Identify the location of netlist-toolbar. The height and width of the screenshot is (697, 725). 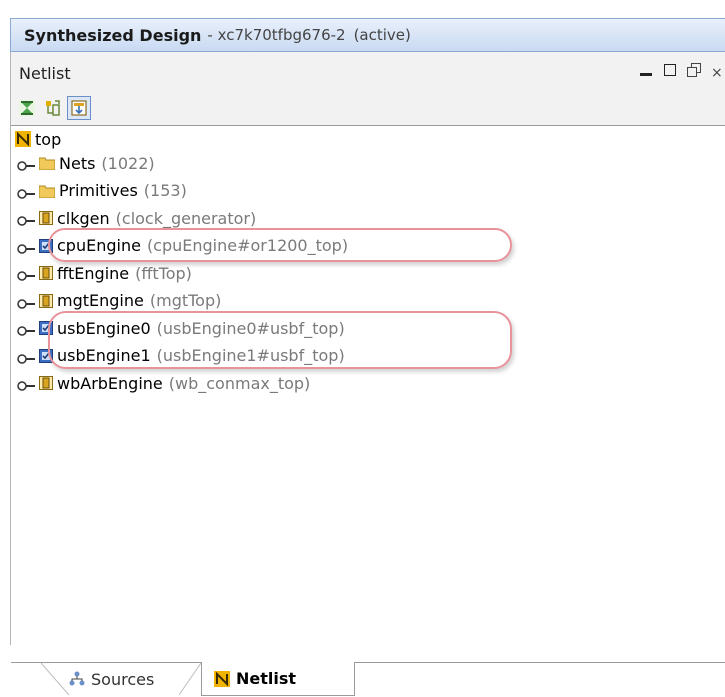
(53, 108).